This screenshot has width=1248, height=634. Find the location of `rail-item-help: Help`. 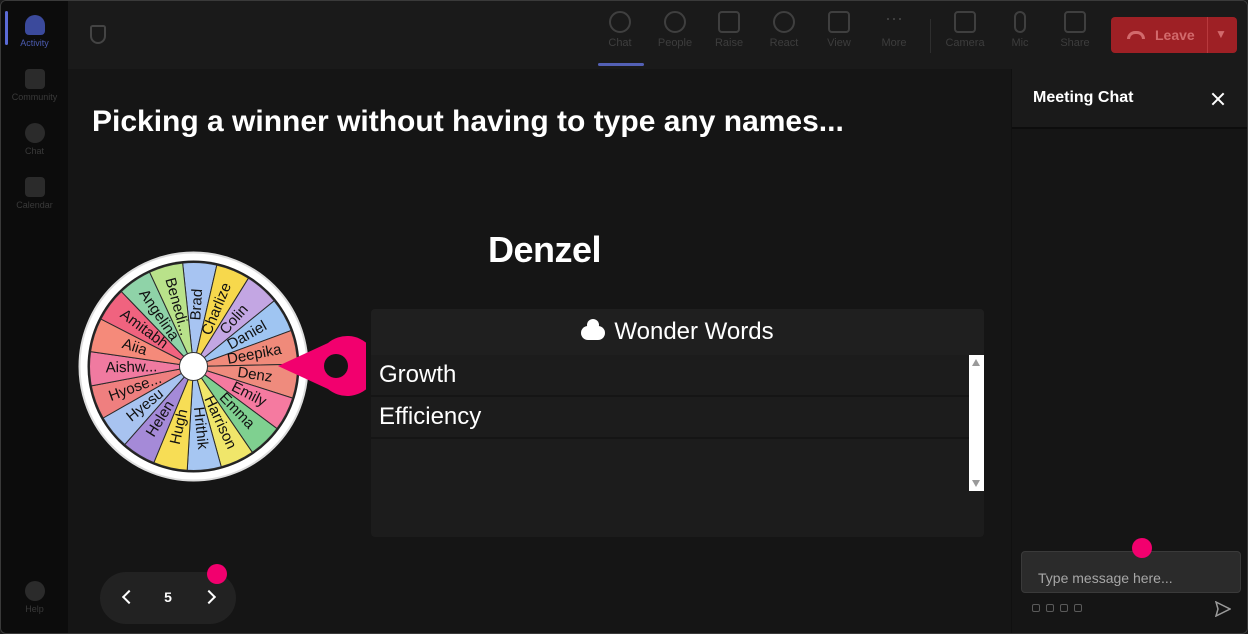

rail-item-help: Help is located at coordinates (34, 597).